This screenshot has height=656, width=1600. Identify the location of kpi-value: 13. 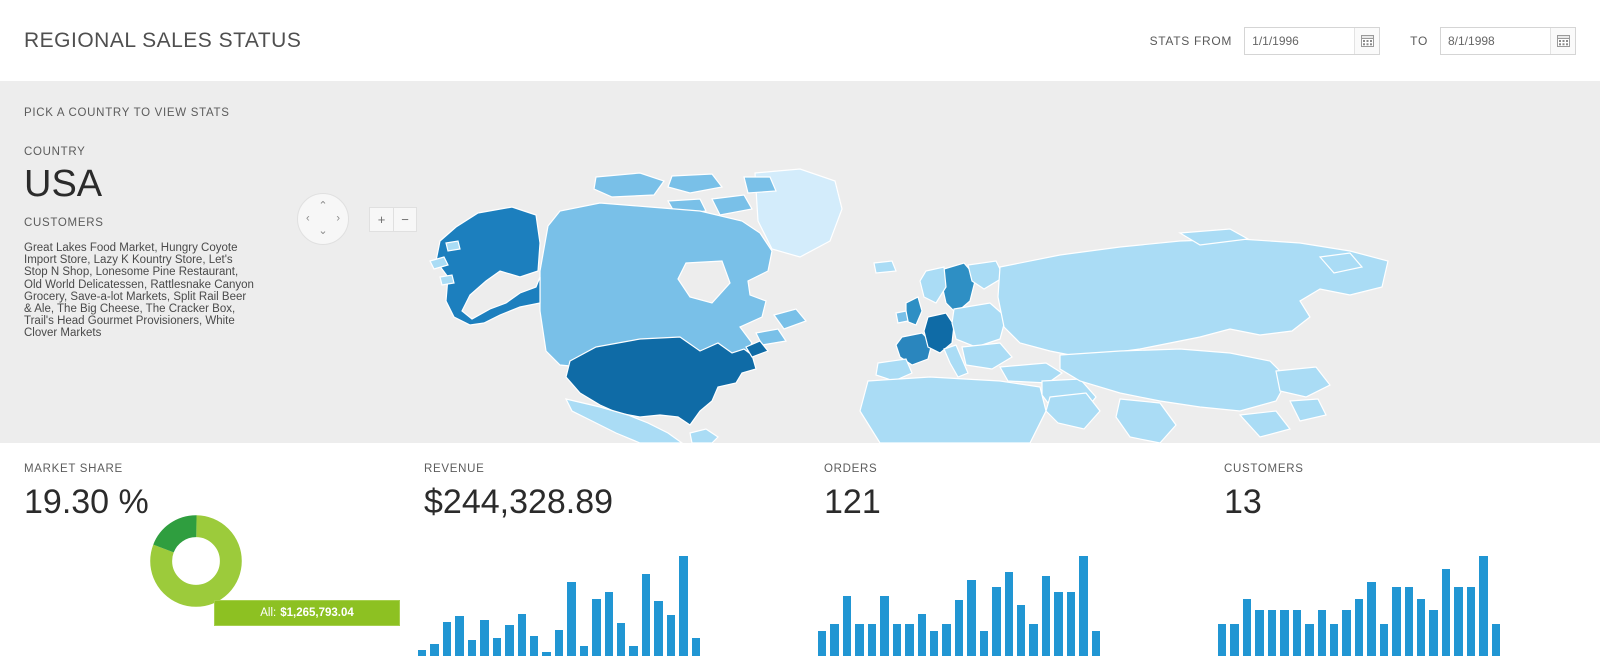
(1243, 502).